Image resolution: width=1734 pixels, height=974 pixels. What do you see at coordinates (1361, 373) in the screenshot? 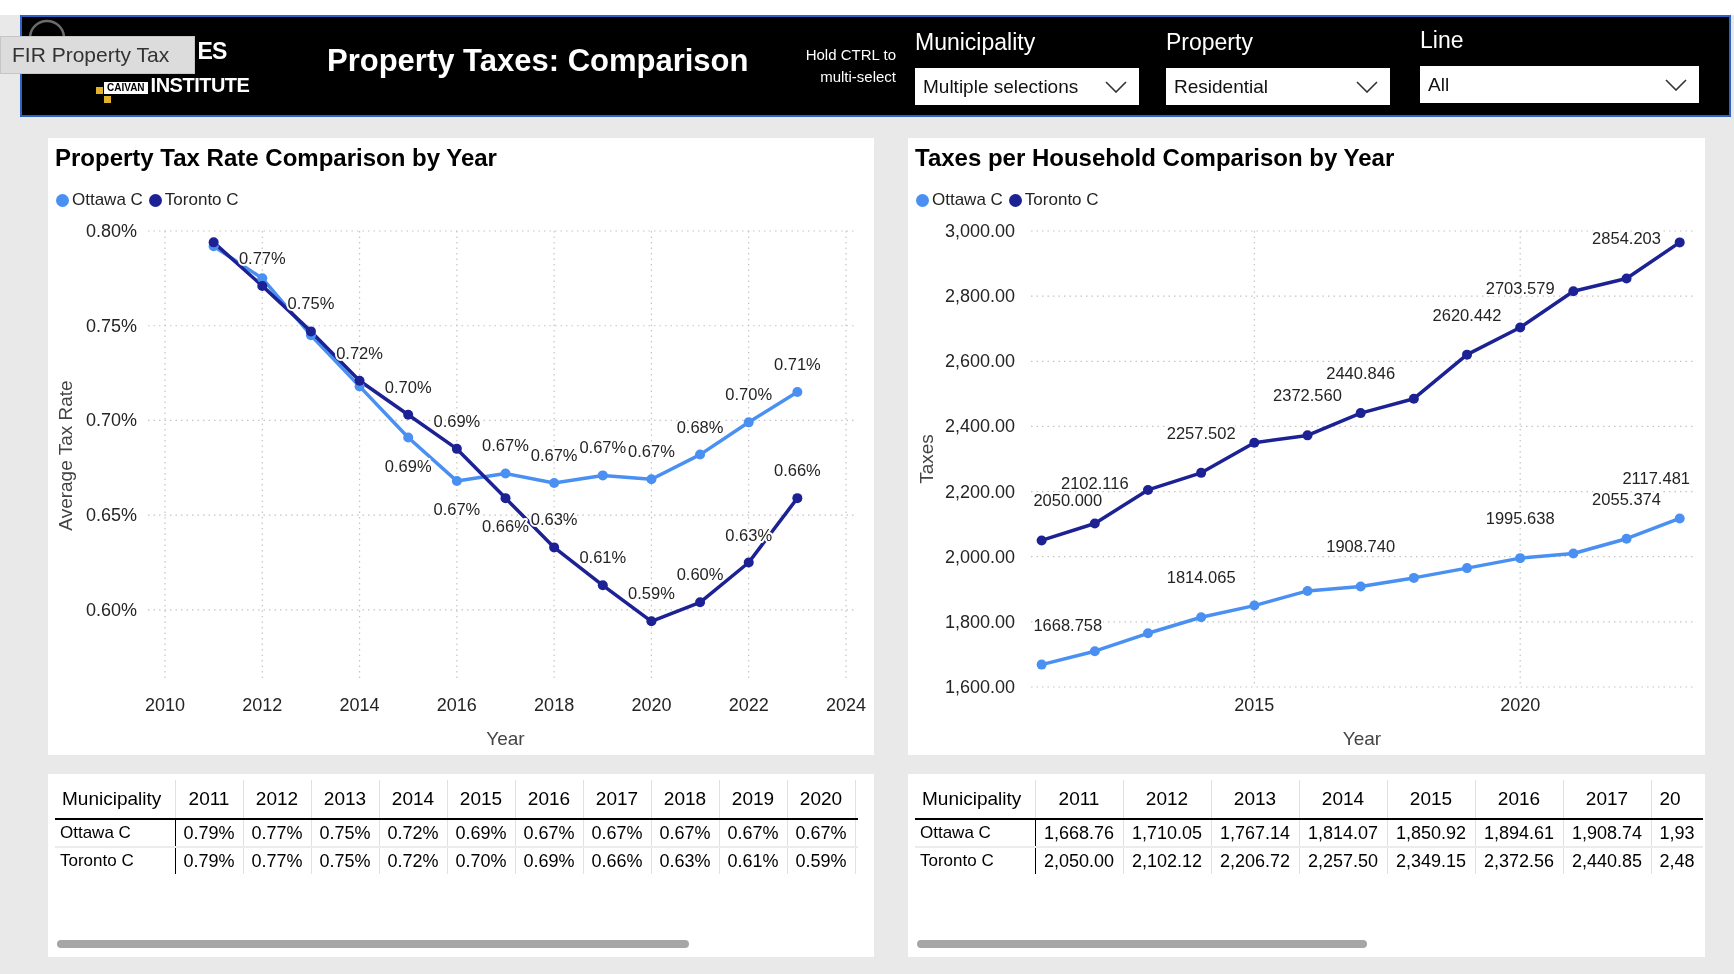
I see `data-label: 2440.846` at bounding box center [1361, 373].